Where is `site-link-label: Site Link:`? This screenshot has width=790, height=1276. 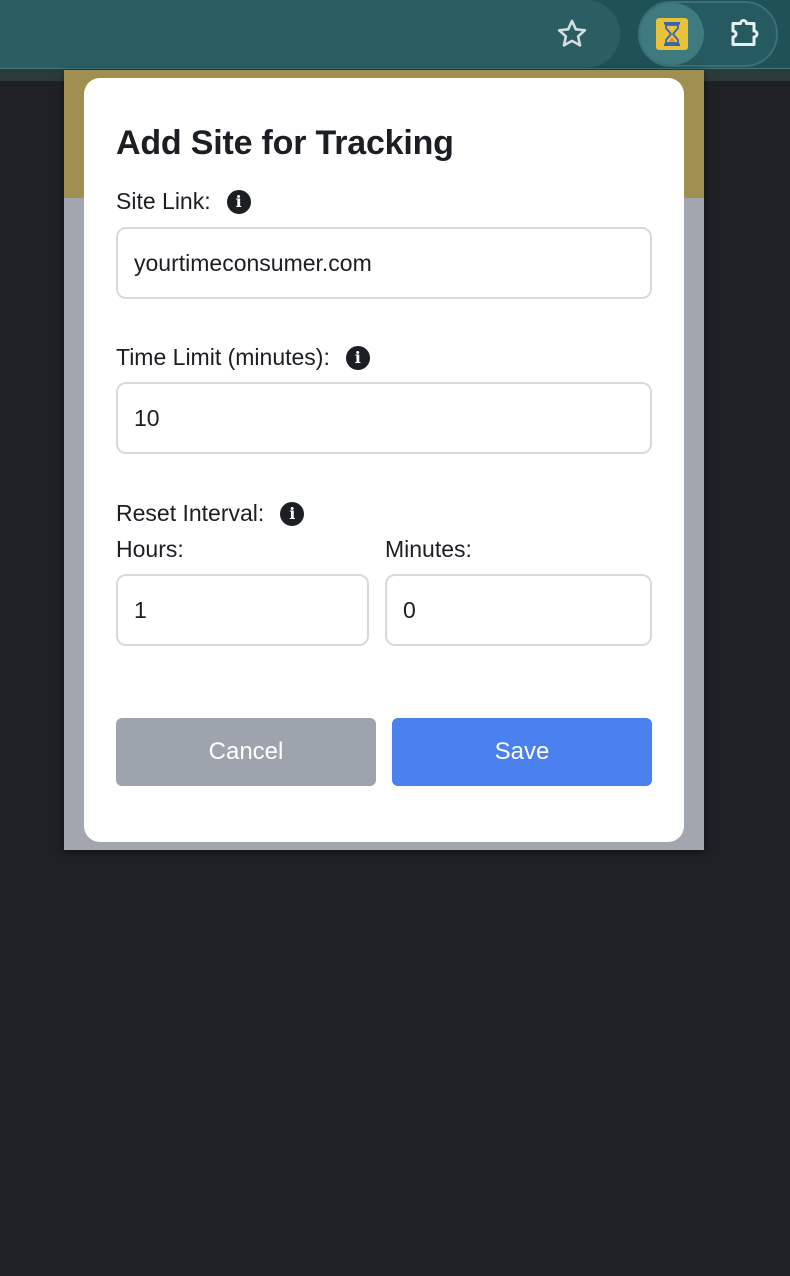 site-link-label: Site Link: is located at coordinates (163, 201).